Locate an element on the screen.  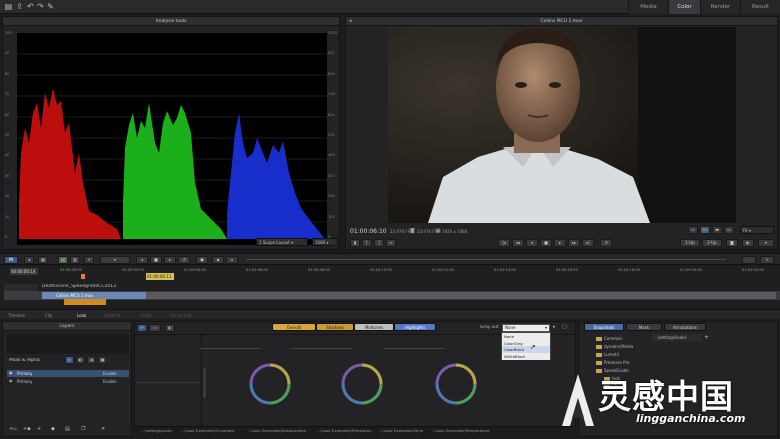
layer-tool-a: ▭ is located at coordinates (69, 360).